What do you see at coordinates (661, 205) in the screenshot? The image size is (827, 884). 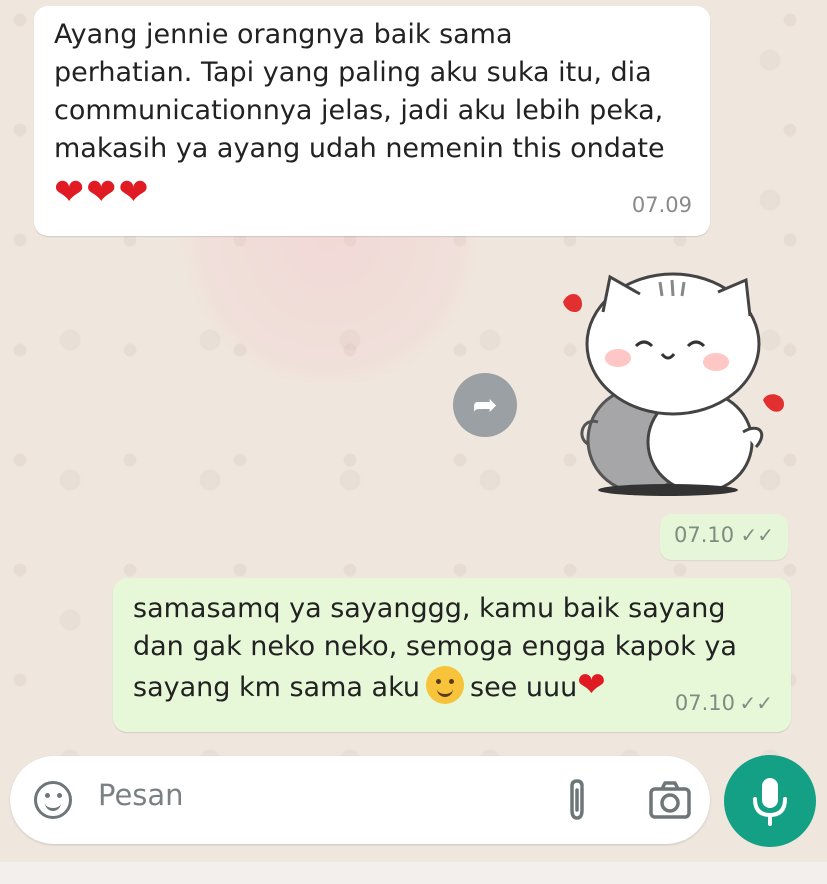 I see `incoming-message-time: 07.09` at bounding box center [661, 205].